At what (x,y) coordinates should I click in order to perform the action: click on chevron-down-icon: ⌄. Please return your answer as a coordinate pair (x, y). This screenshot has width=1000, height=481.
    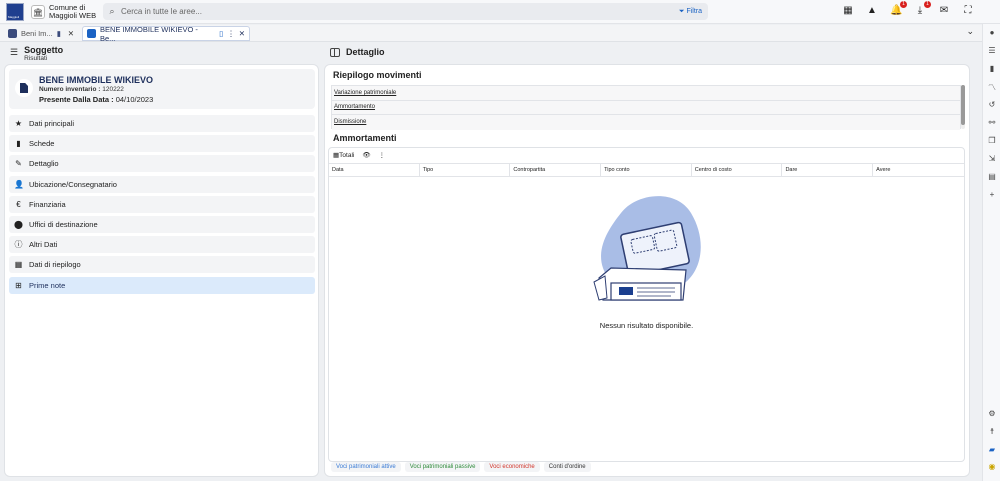
    Looking at the image, I should click on (970, 31).